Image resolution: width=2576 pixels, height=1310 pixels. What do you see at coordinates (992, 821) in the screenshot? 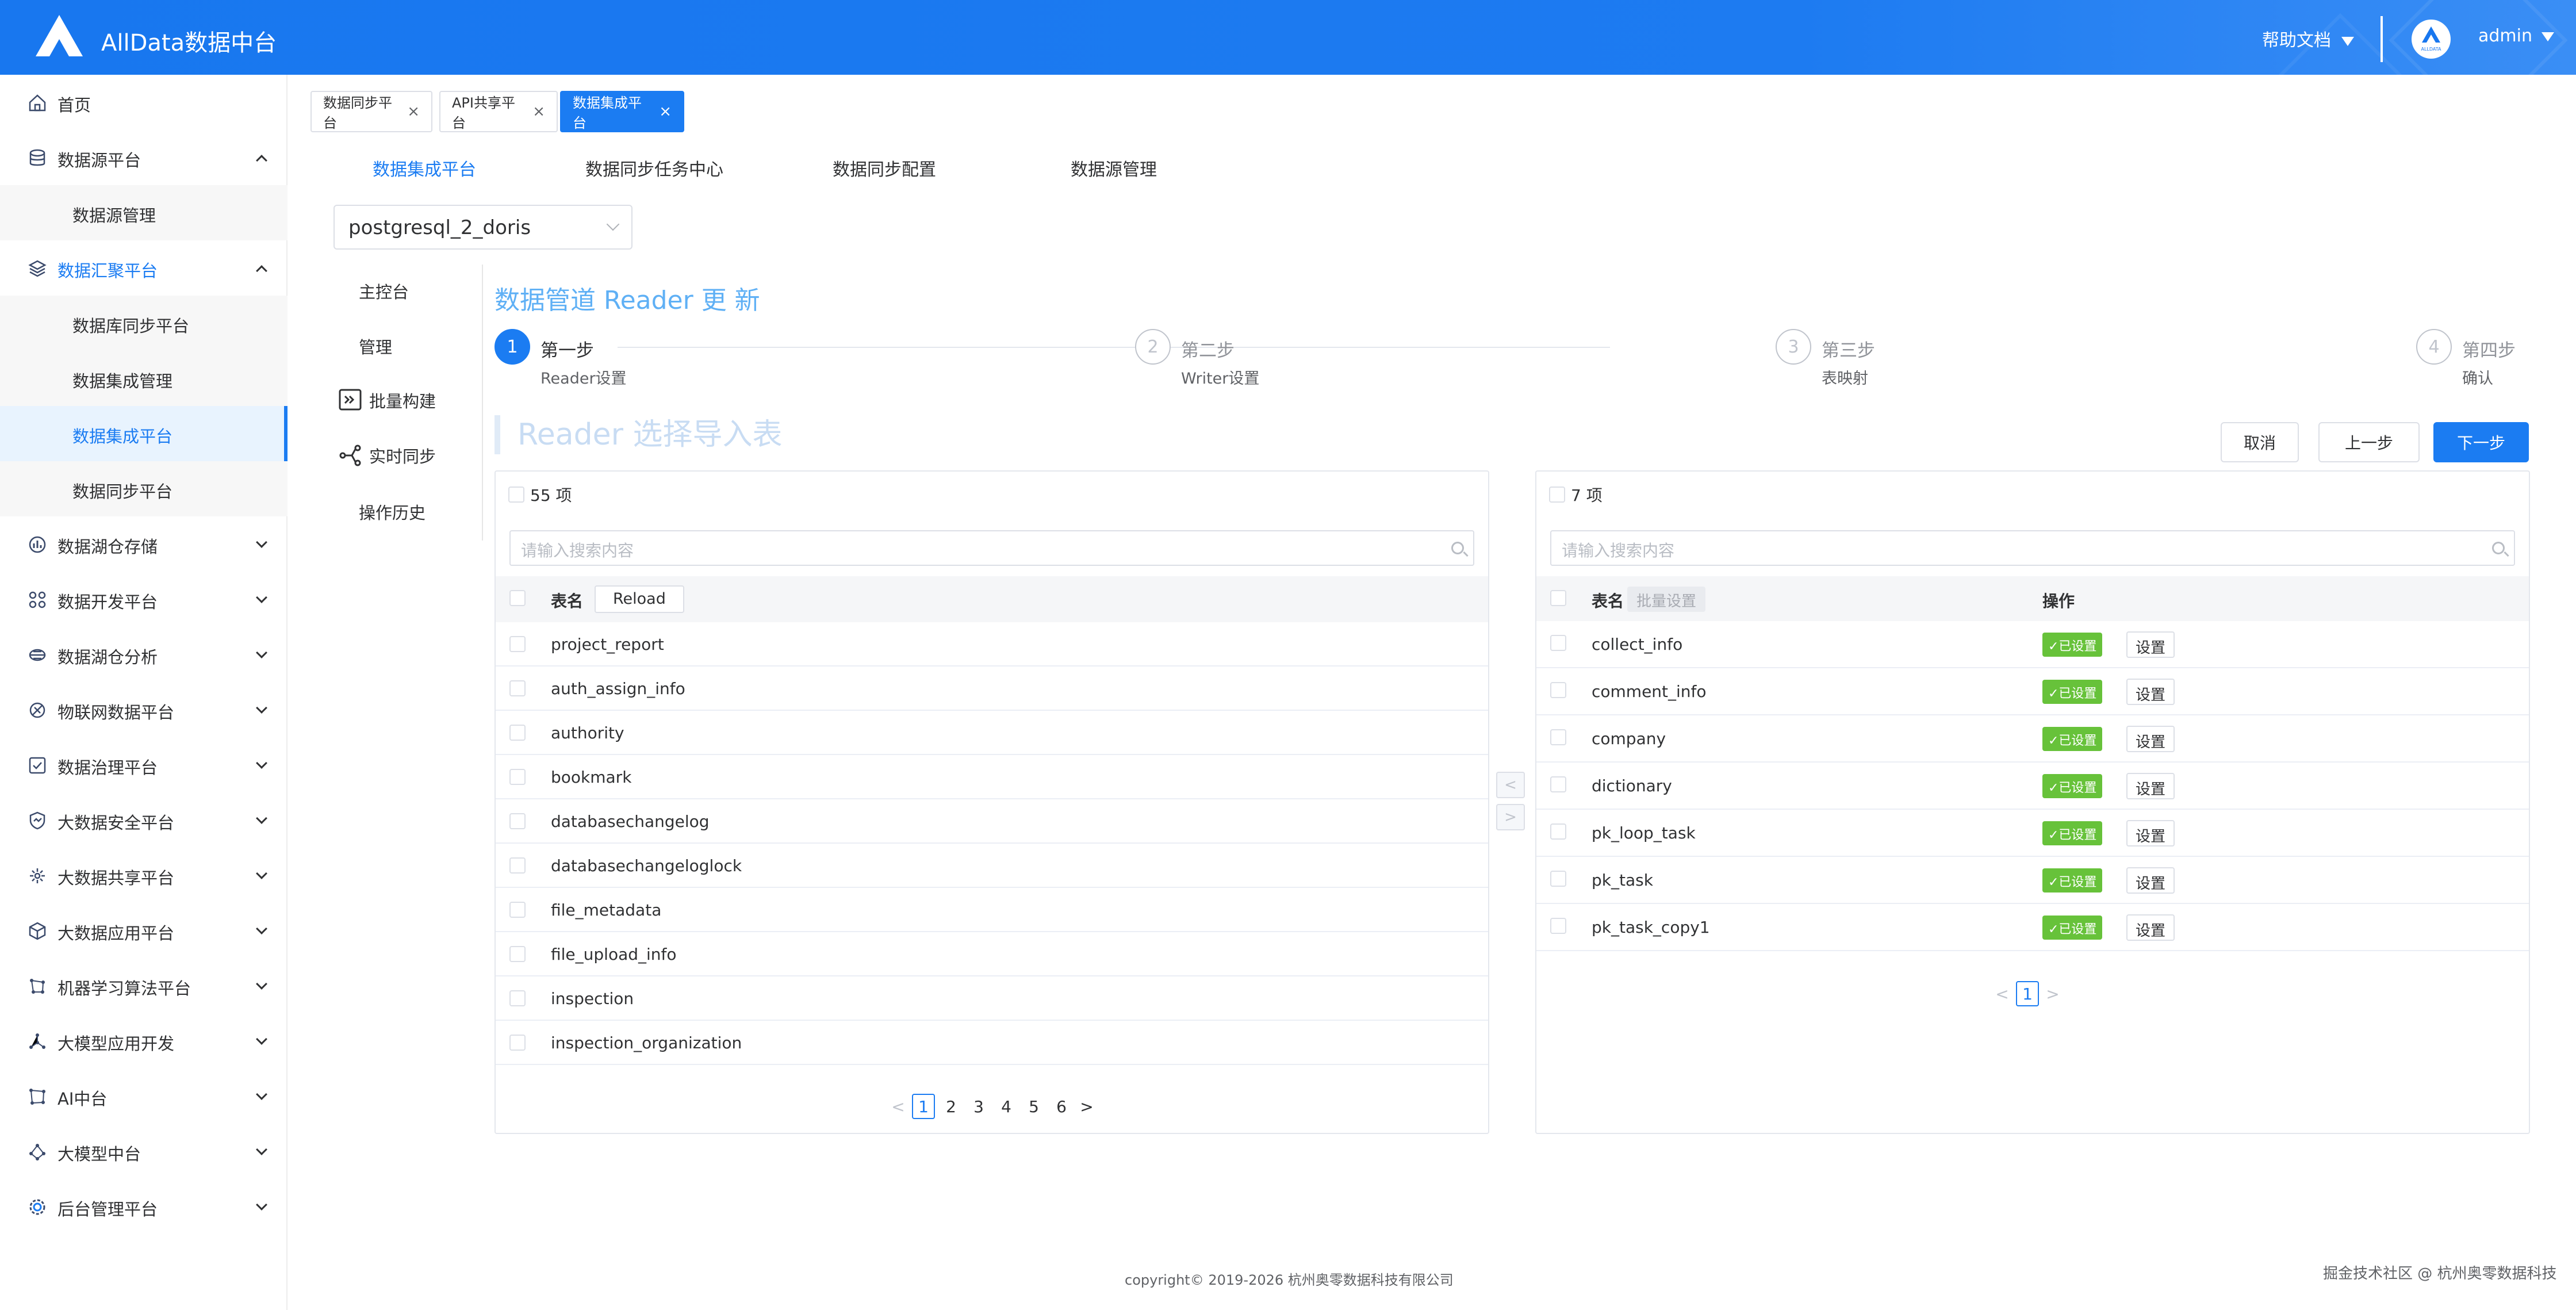
I see `table-row: databasechangelog` at bounding box center [992, 821].